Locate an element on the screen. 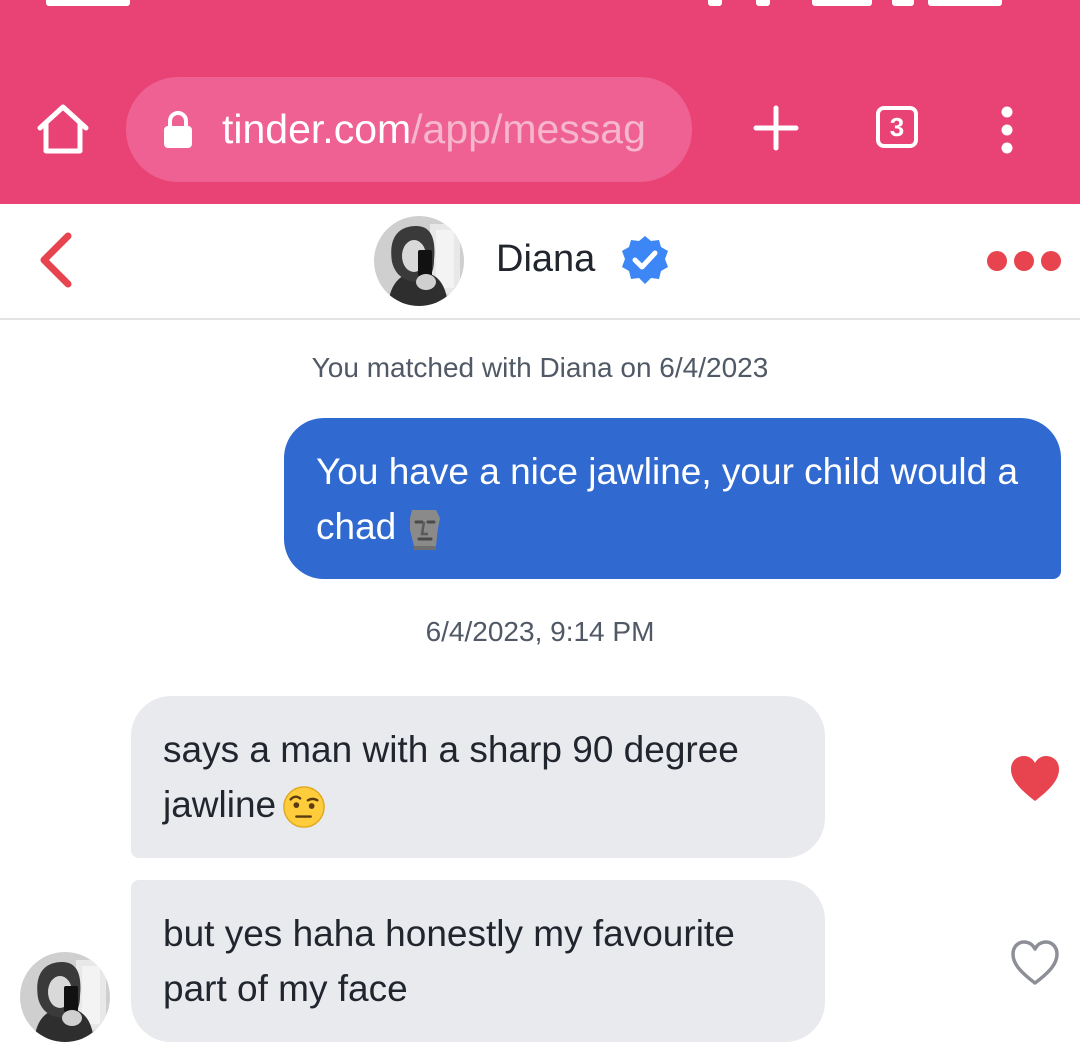  chat-header: Diana is located at coordinates (540, 262).